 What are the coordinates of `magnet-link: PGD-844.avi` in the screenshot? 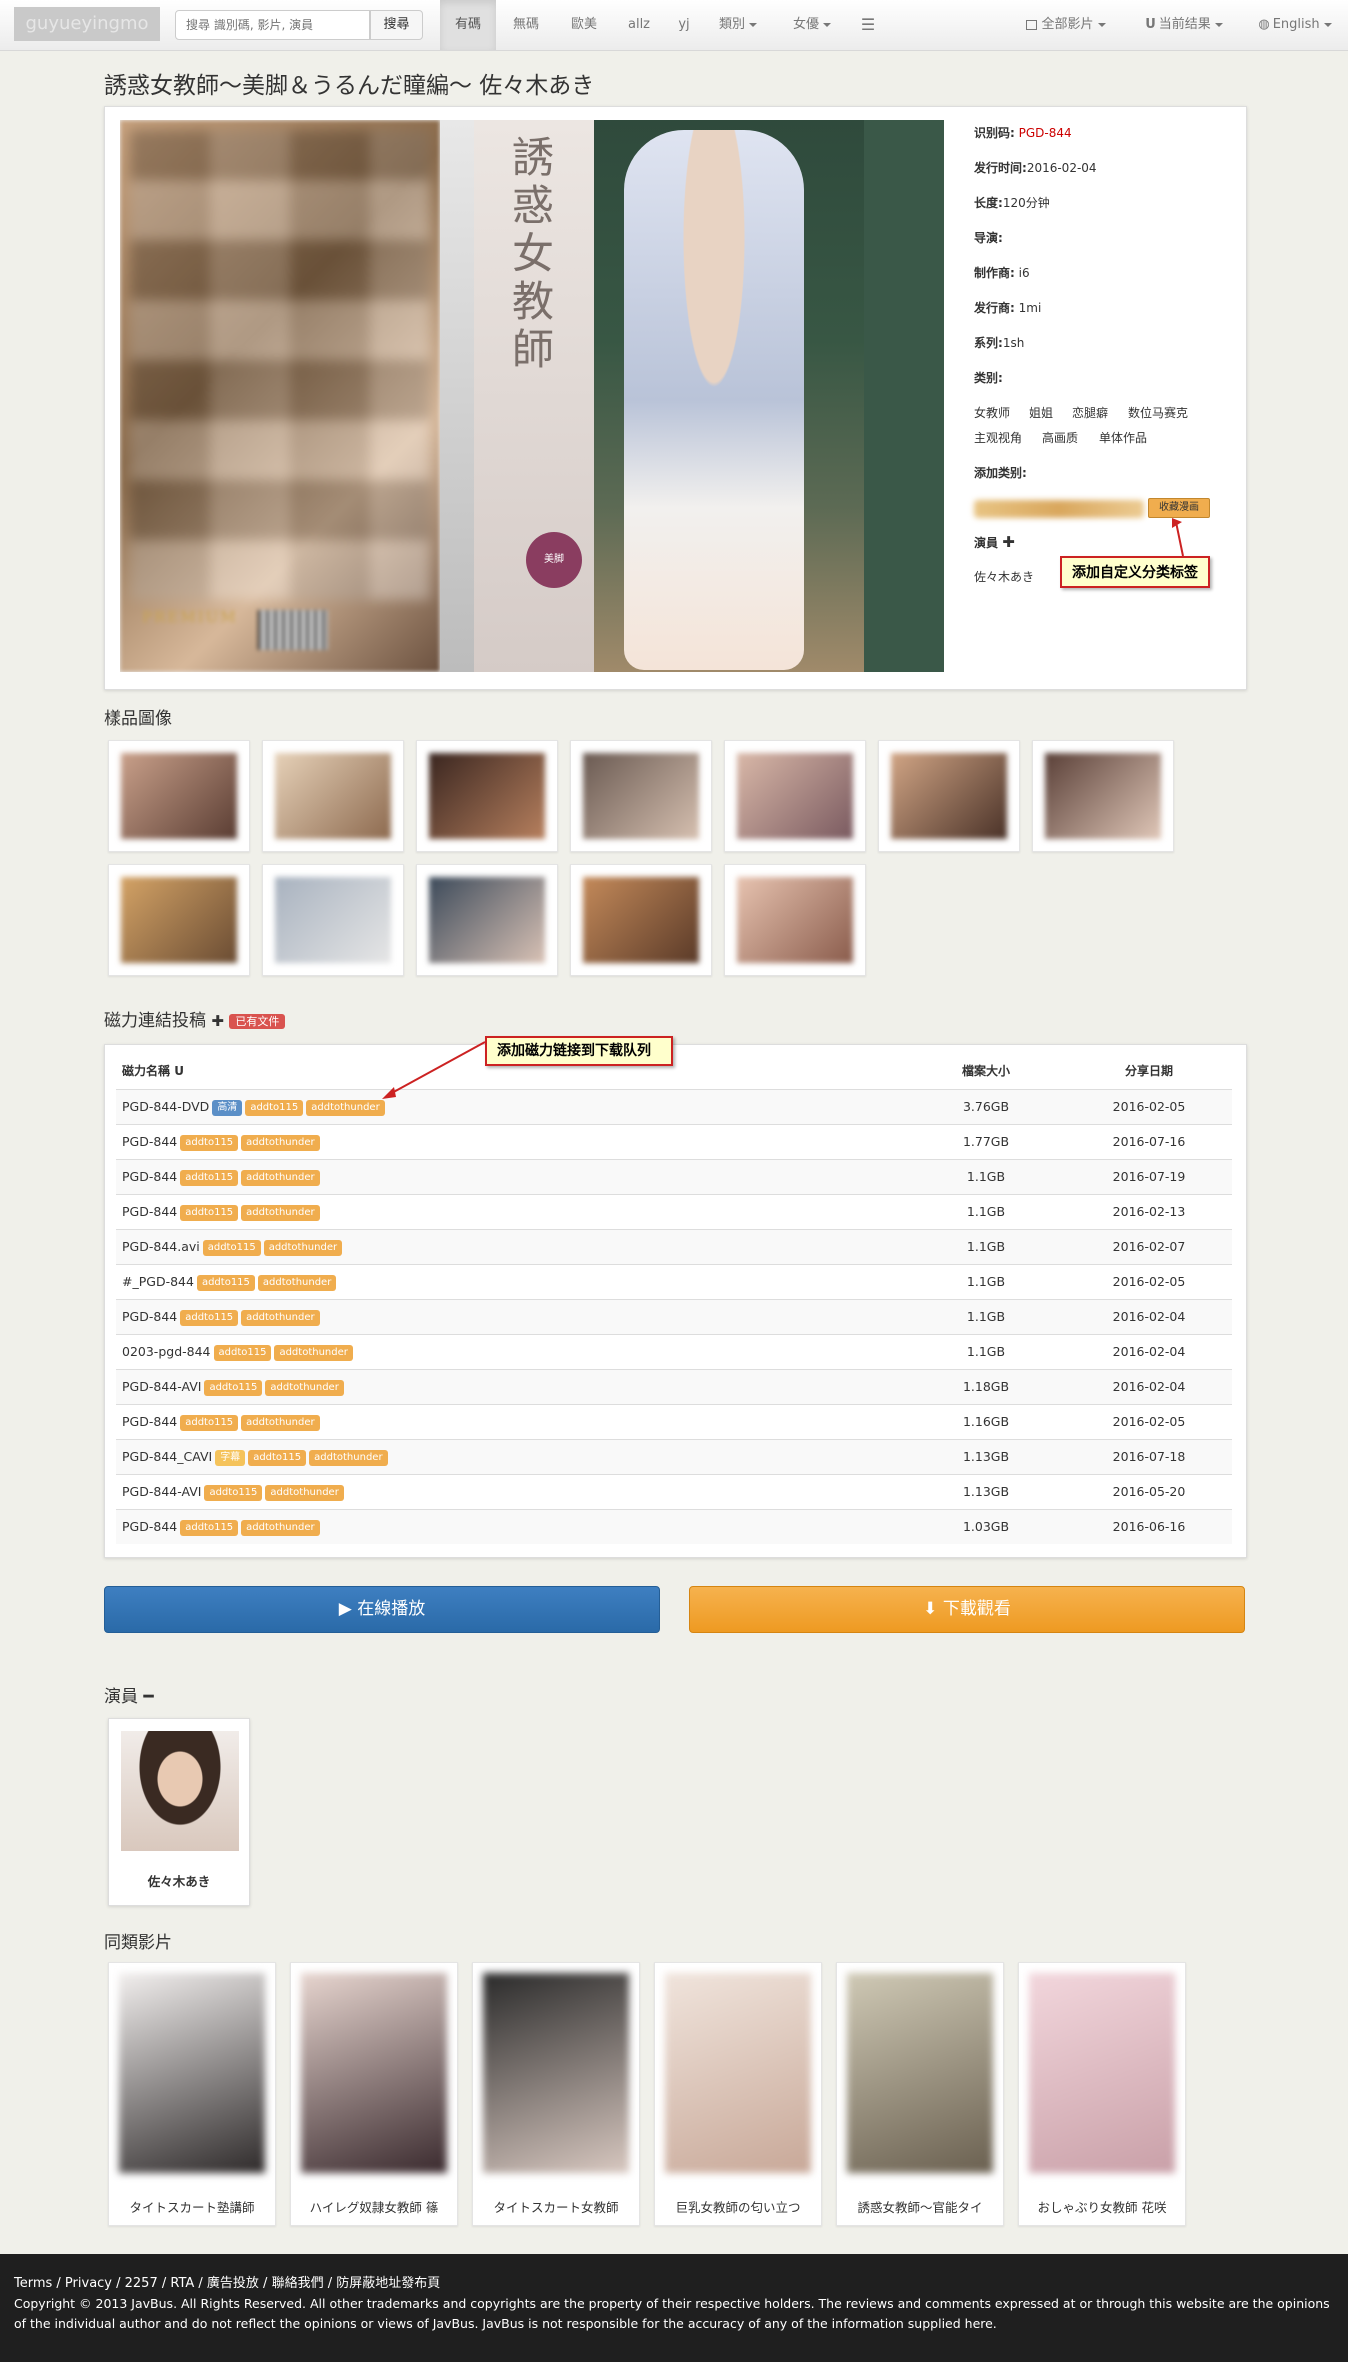 It's located at (161, 1246).